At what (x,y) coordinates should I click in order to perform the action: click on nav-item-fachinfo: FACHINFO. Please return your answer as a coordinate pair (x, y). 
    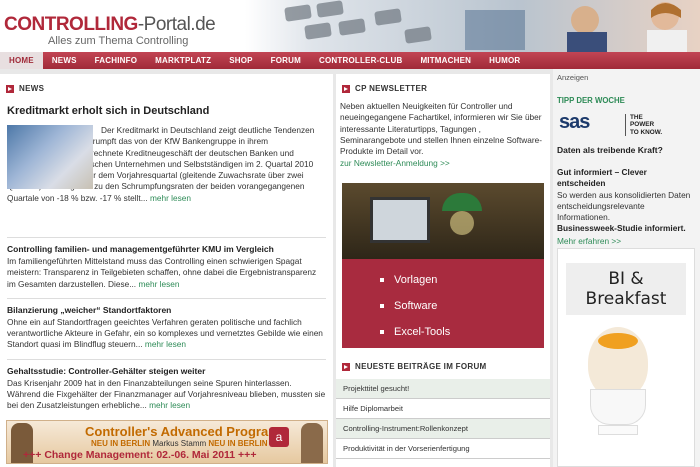
    Looking at the image, I should click on (116, 60).